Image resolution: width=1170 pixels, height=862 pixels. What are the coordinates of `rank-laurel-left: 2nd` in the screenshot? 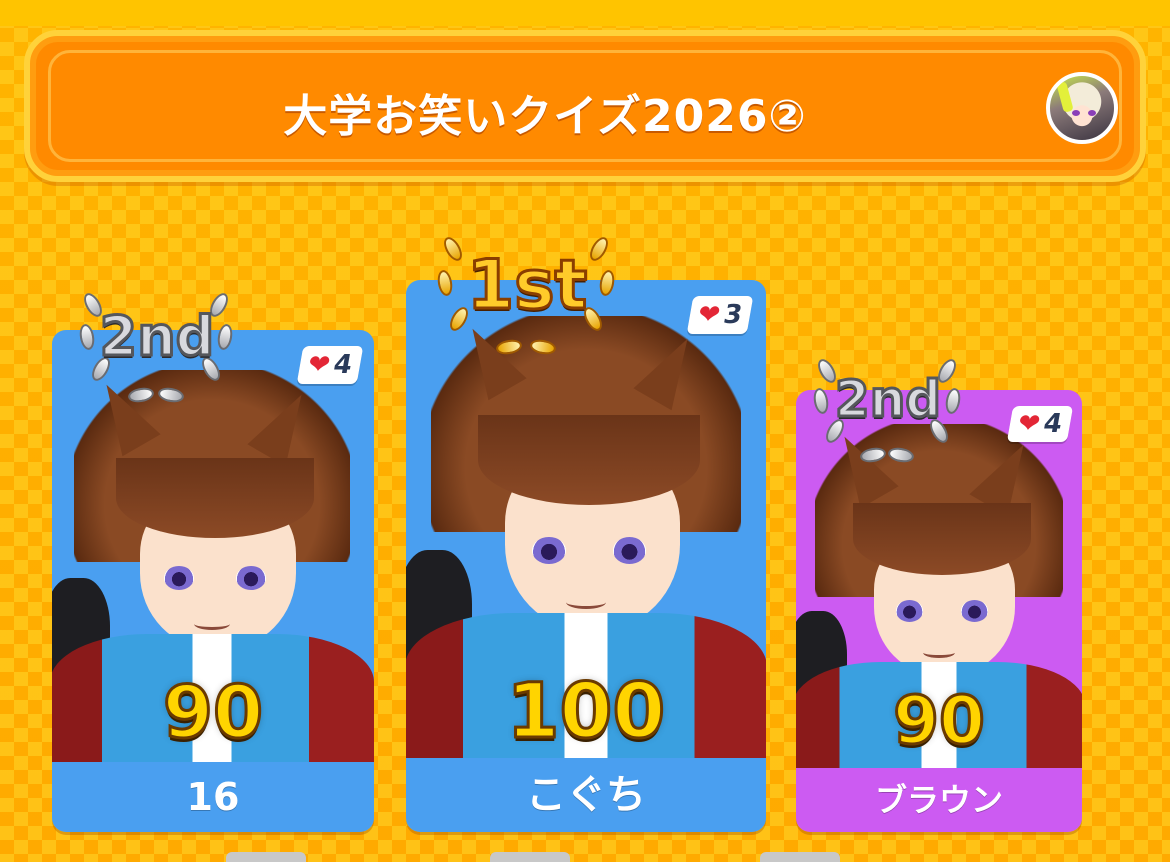 It's located at (157, 346).